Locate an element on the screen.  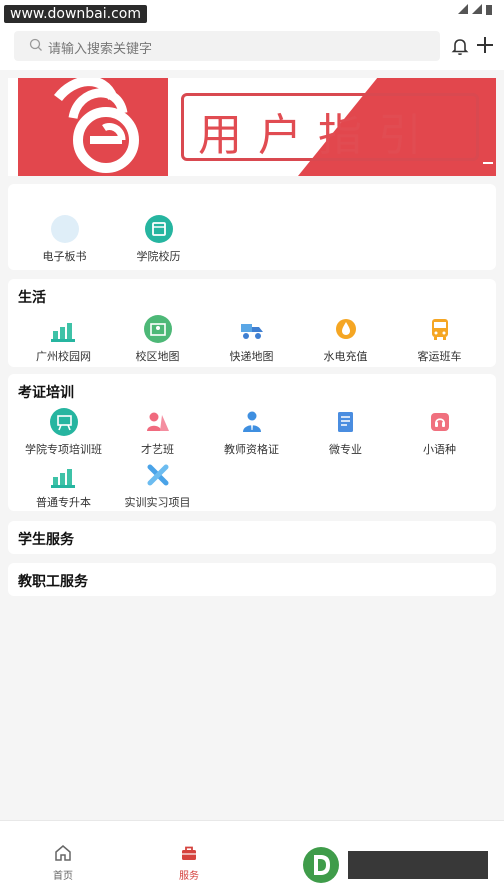
add-icon is located at coordinates (485, 45).